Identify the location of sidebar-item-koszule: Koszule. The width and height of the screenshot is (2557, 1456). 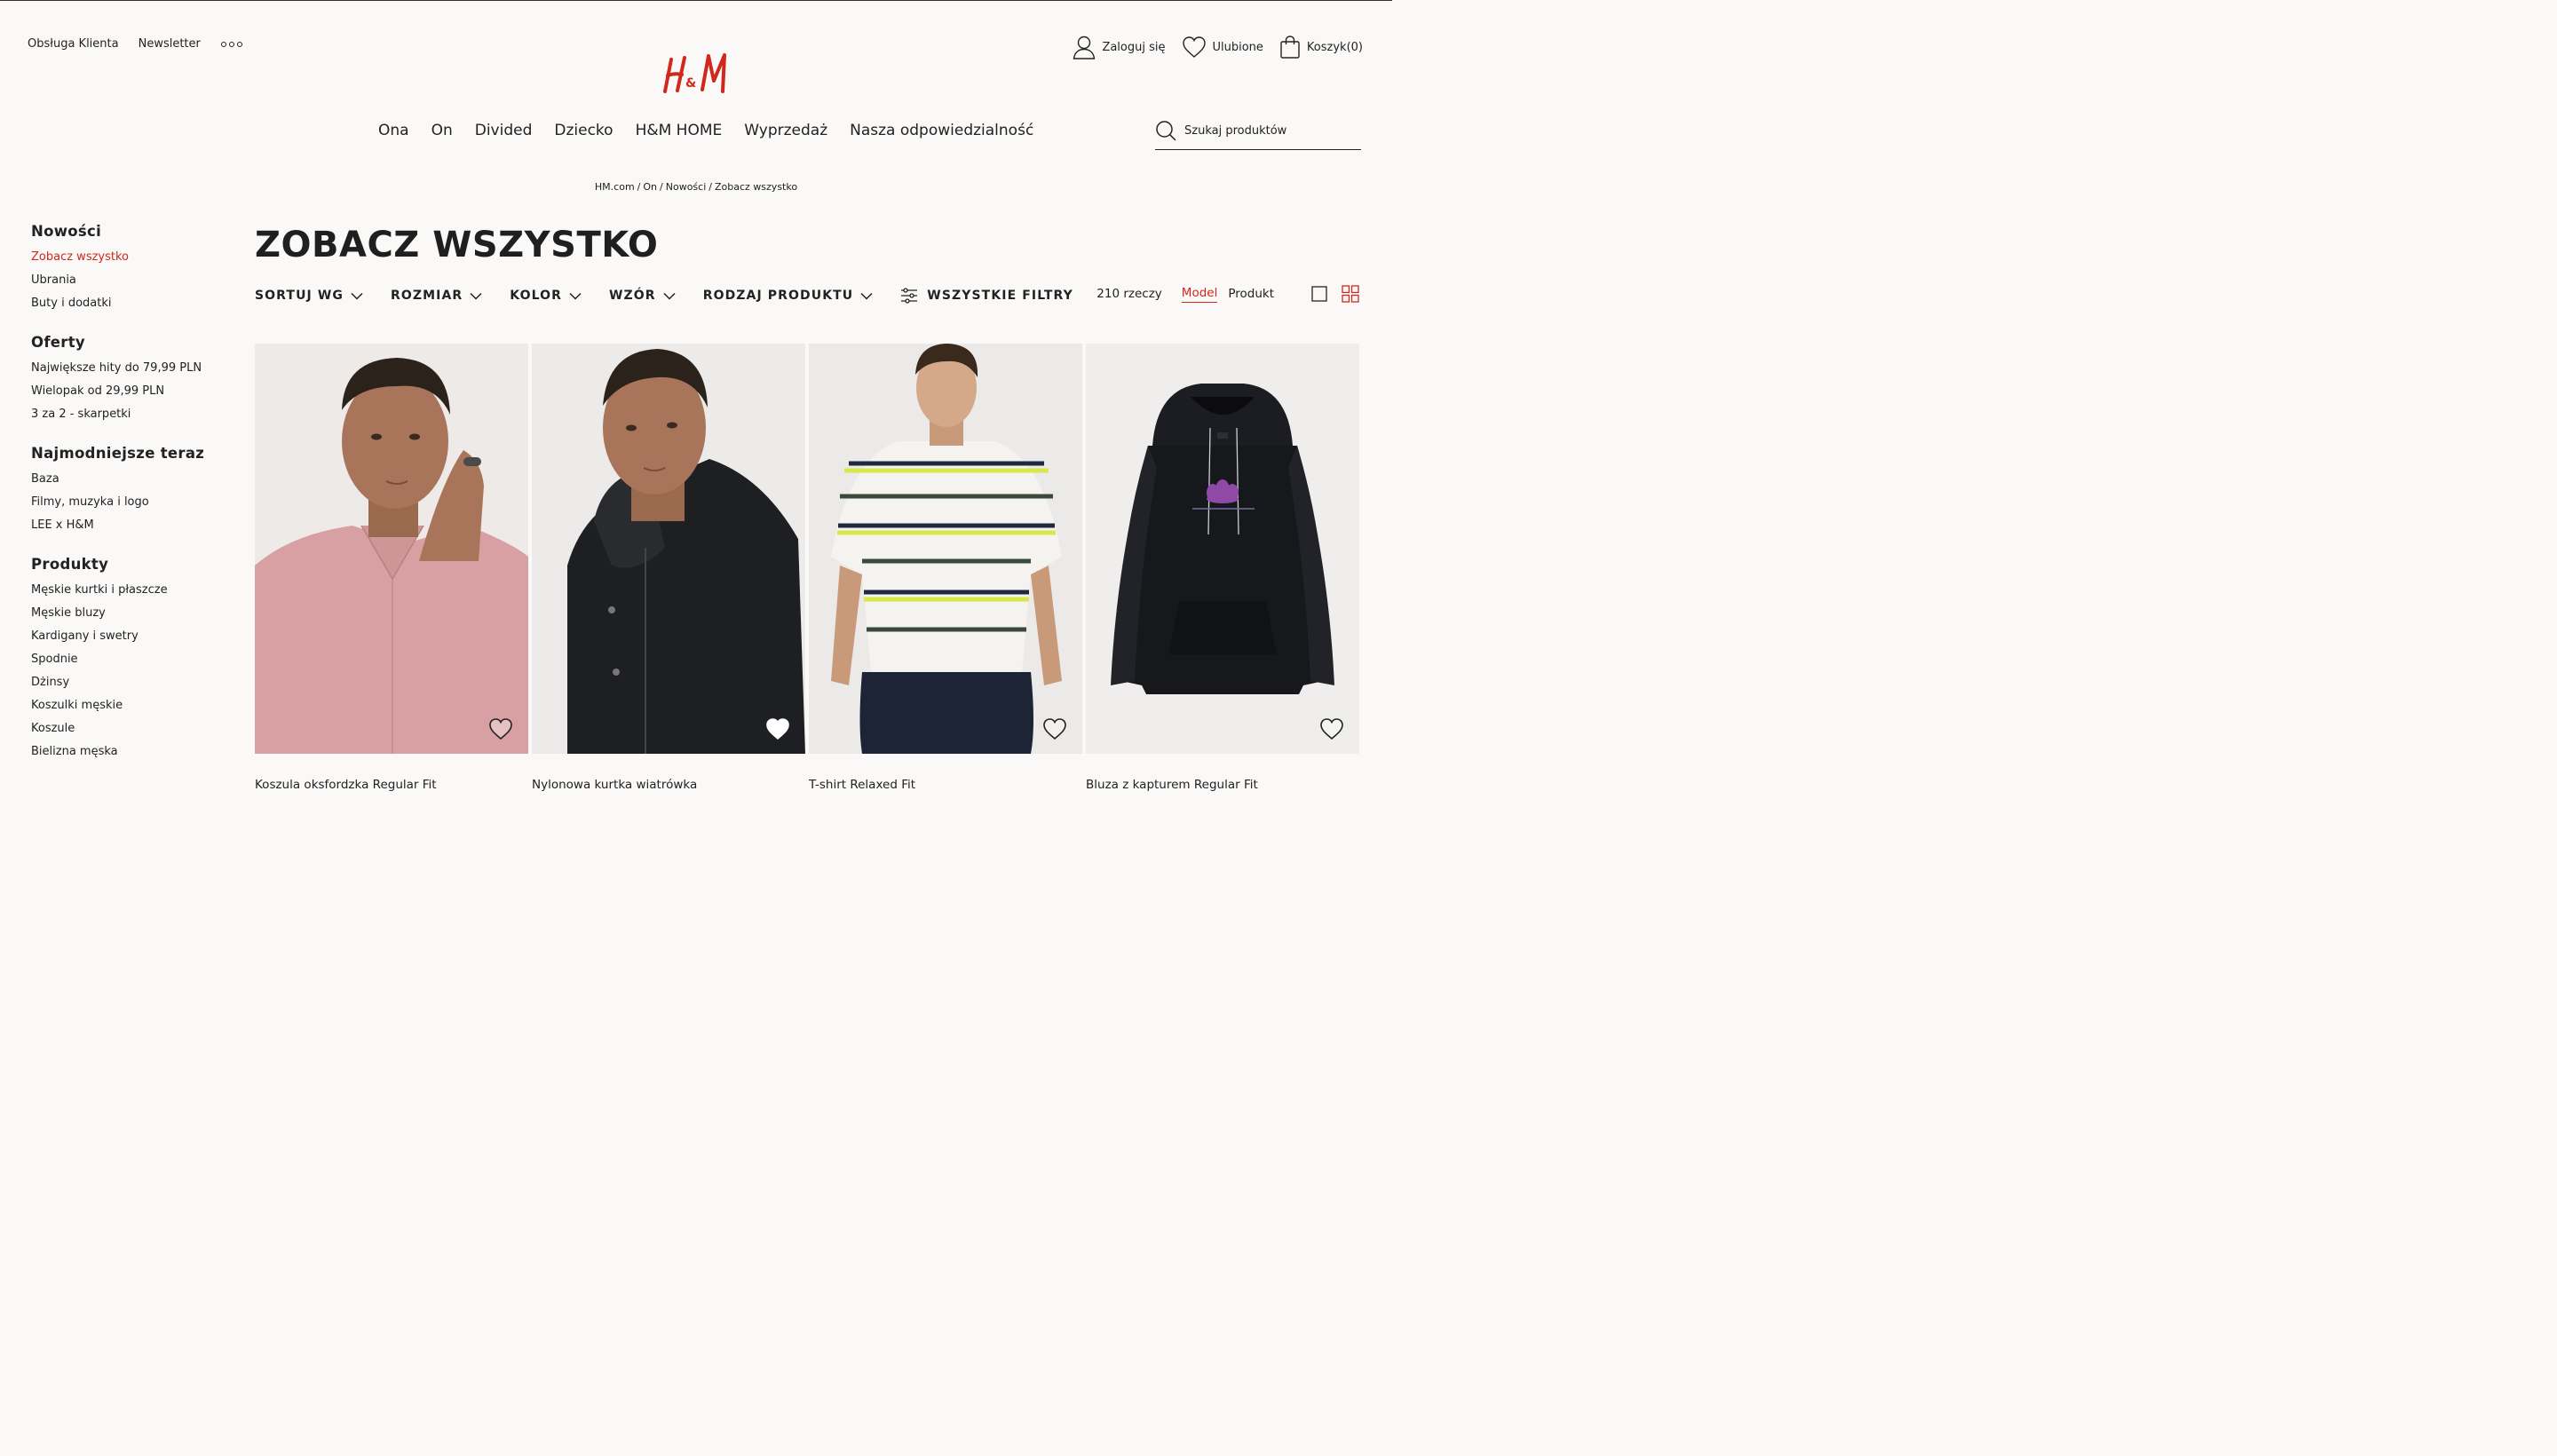
(128, 728).